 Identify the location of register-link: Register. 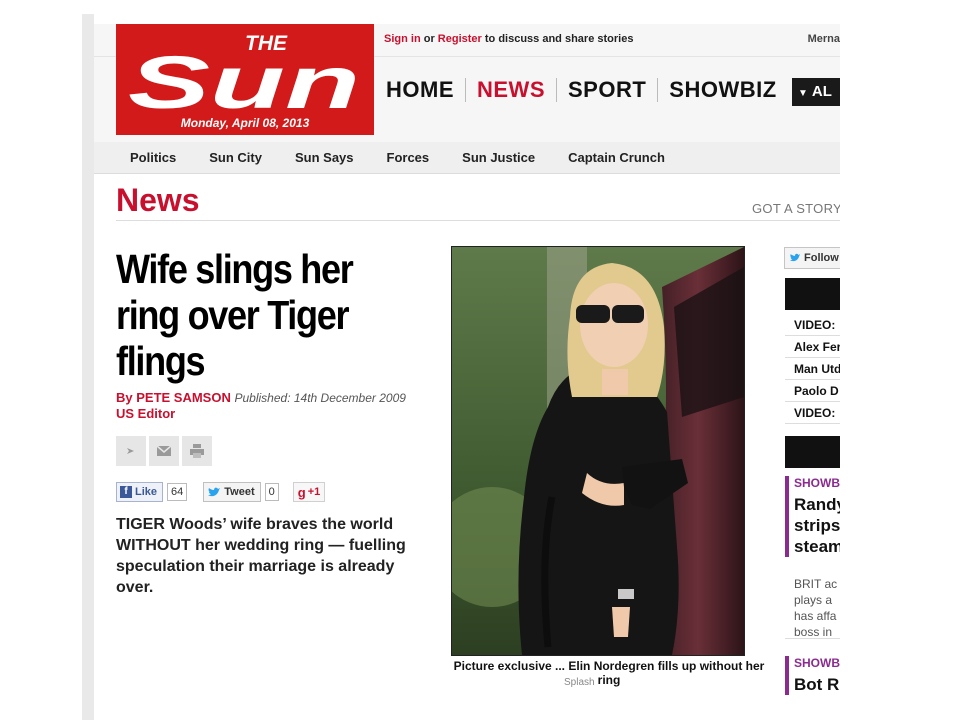
(460, 39).